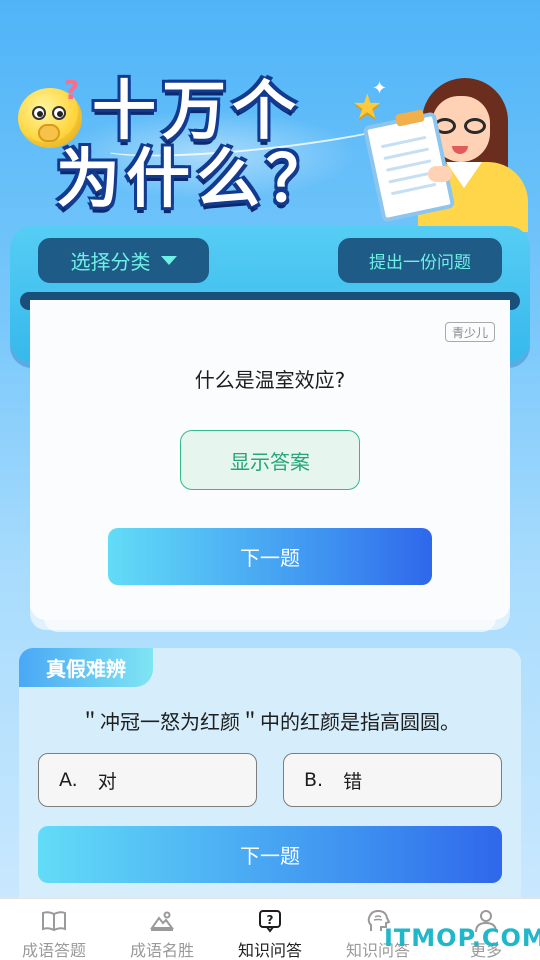  Describe the element at coordinates (86, 667) in the screenshot. I see `true-false-tag: 真假难辨` at that location.